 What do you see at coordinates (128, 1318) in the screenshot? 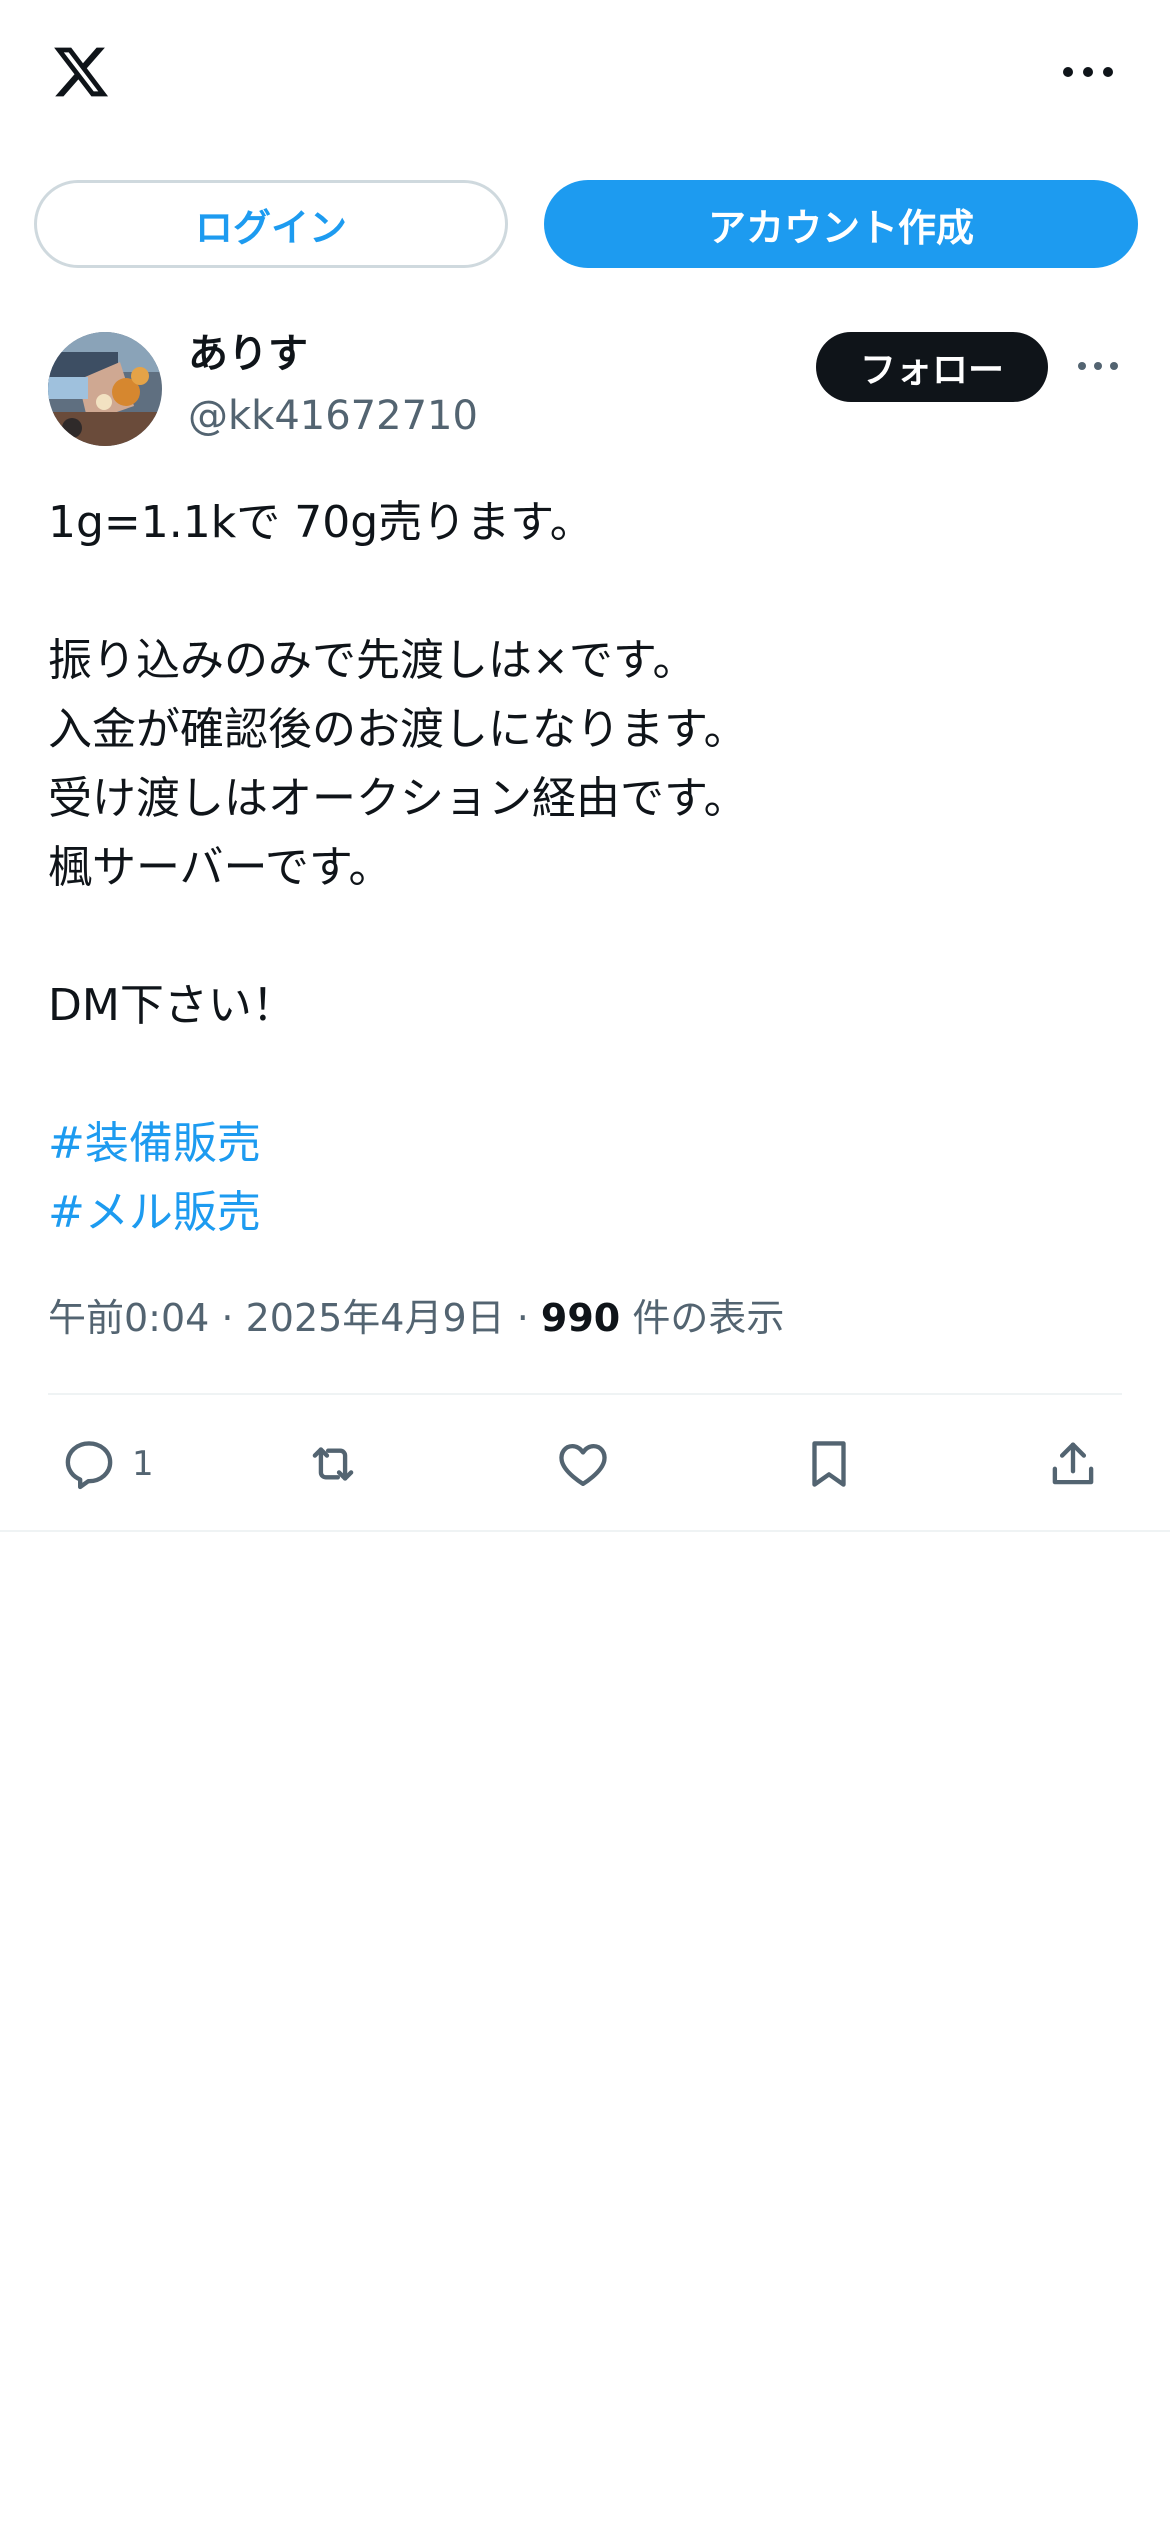
I see `tweet-time: 午前0:04` at bounding box center [128, 1318].